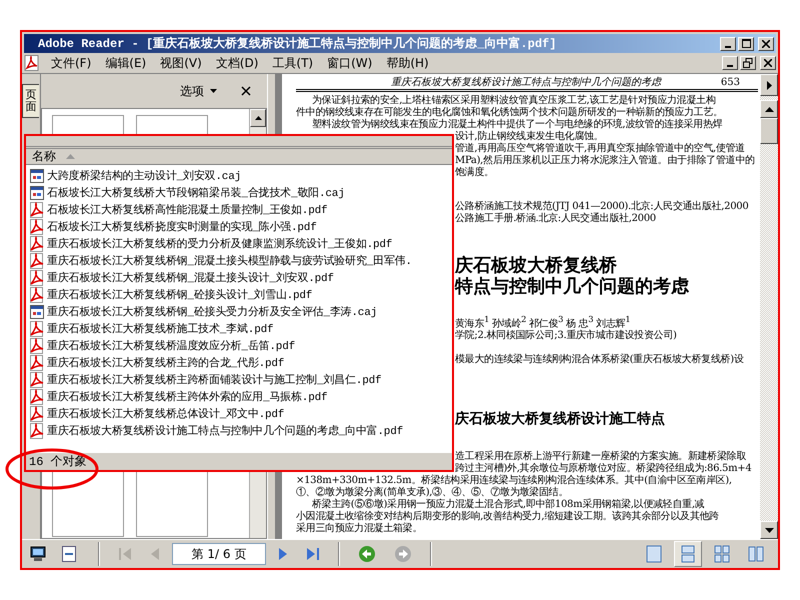 This screenshot has width=800, height=600. What do you see at coordinates (769, 131) in the screenshot?
I see `scroll-thumb` at bounding box center [769, 131].